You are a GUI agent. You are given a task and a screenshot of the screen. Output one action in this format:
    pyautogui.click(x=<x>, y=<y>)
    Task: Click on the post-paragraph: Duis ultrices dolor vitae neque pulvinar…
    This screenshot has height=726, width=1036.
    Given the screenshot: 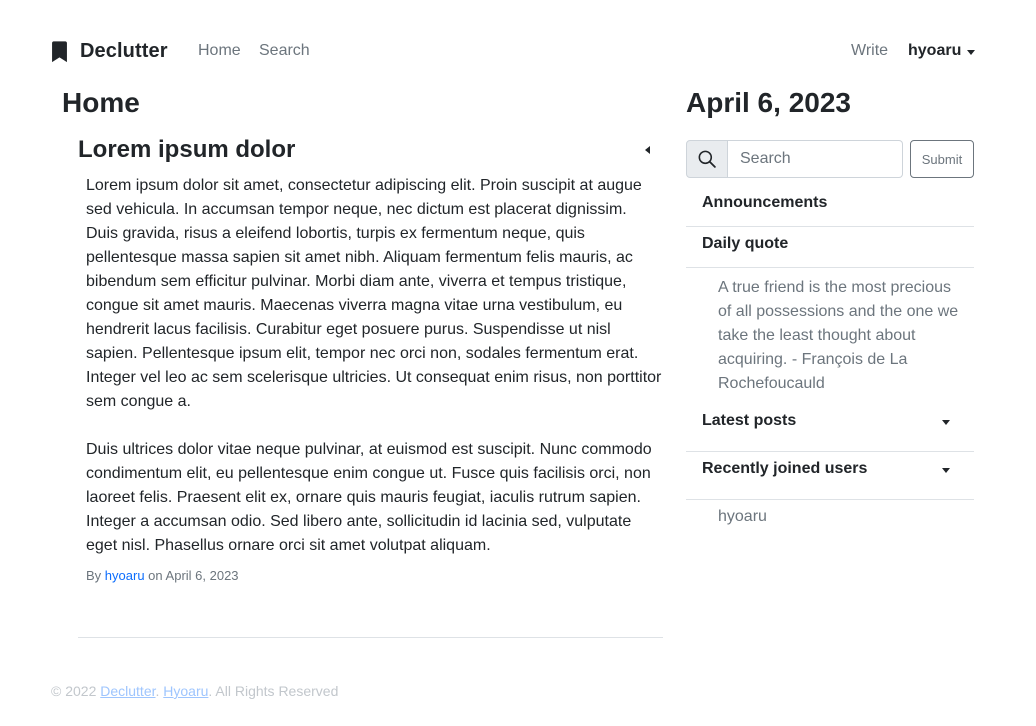 What is the action you would take?
    pyautogui.click(x=369, y=497)
    